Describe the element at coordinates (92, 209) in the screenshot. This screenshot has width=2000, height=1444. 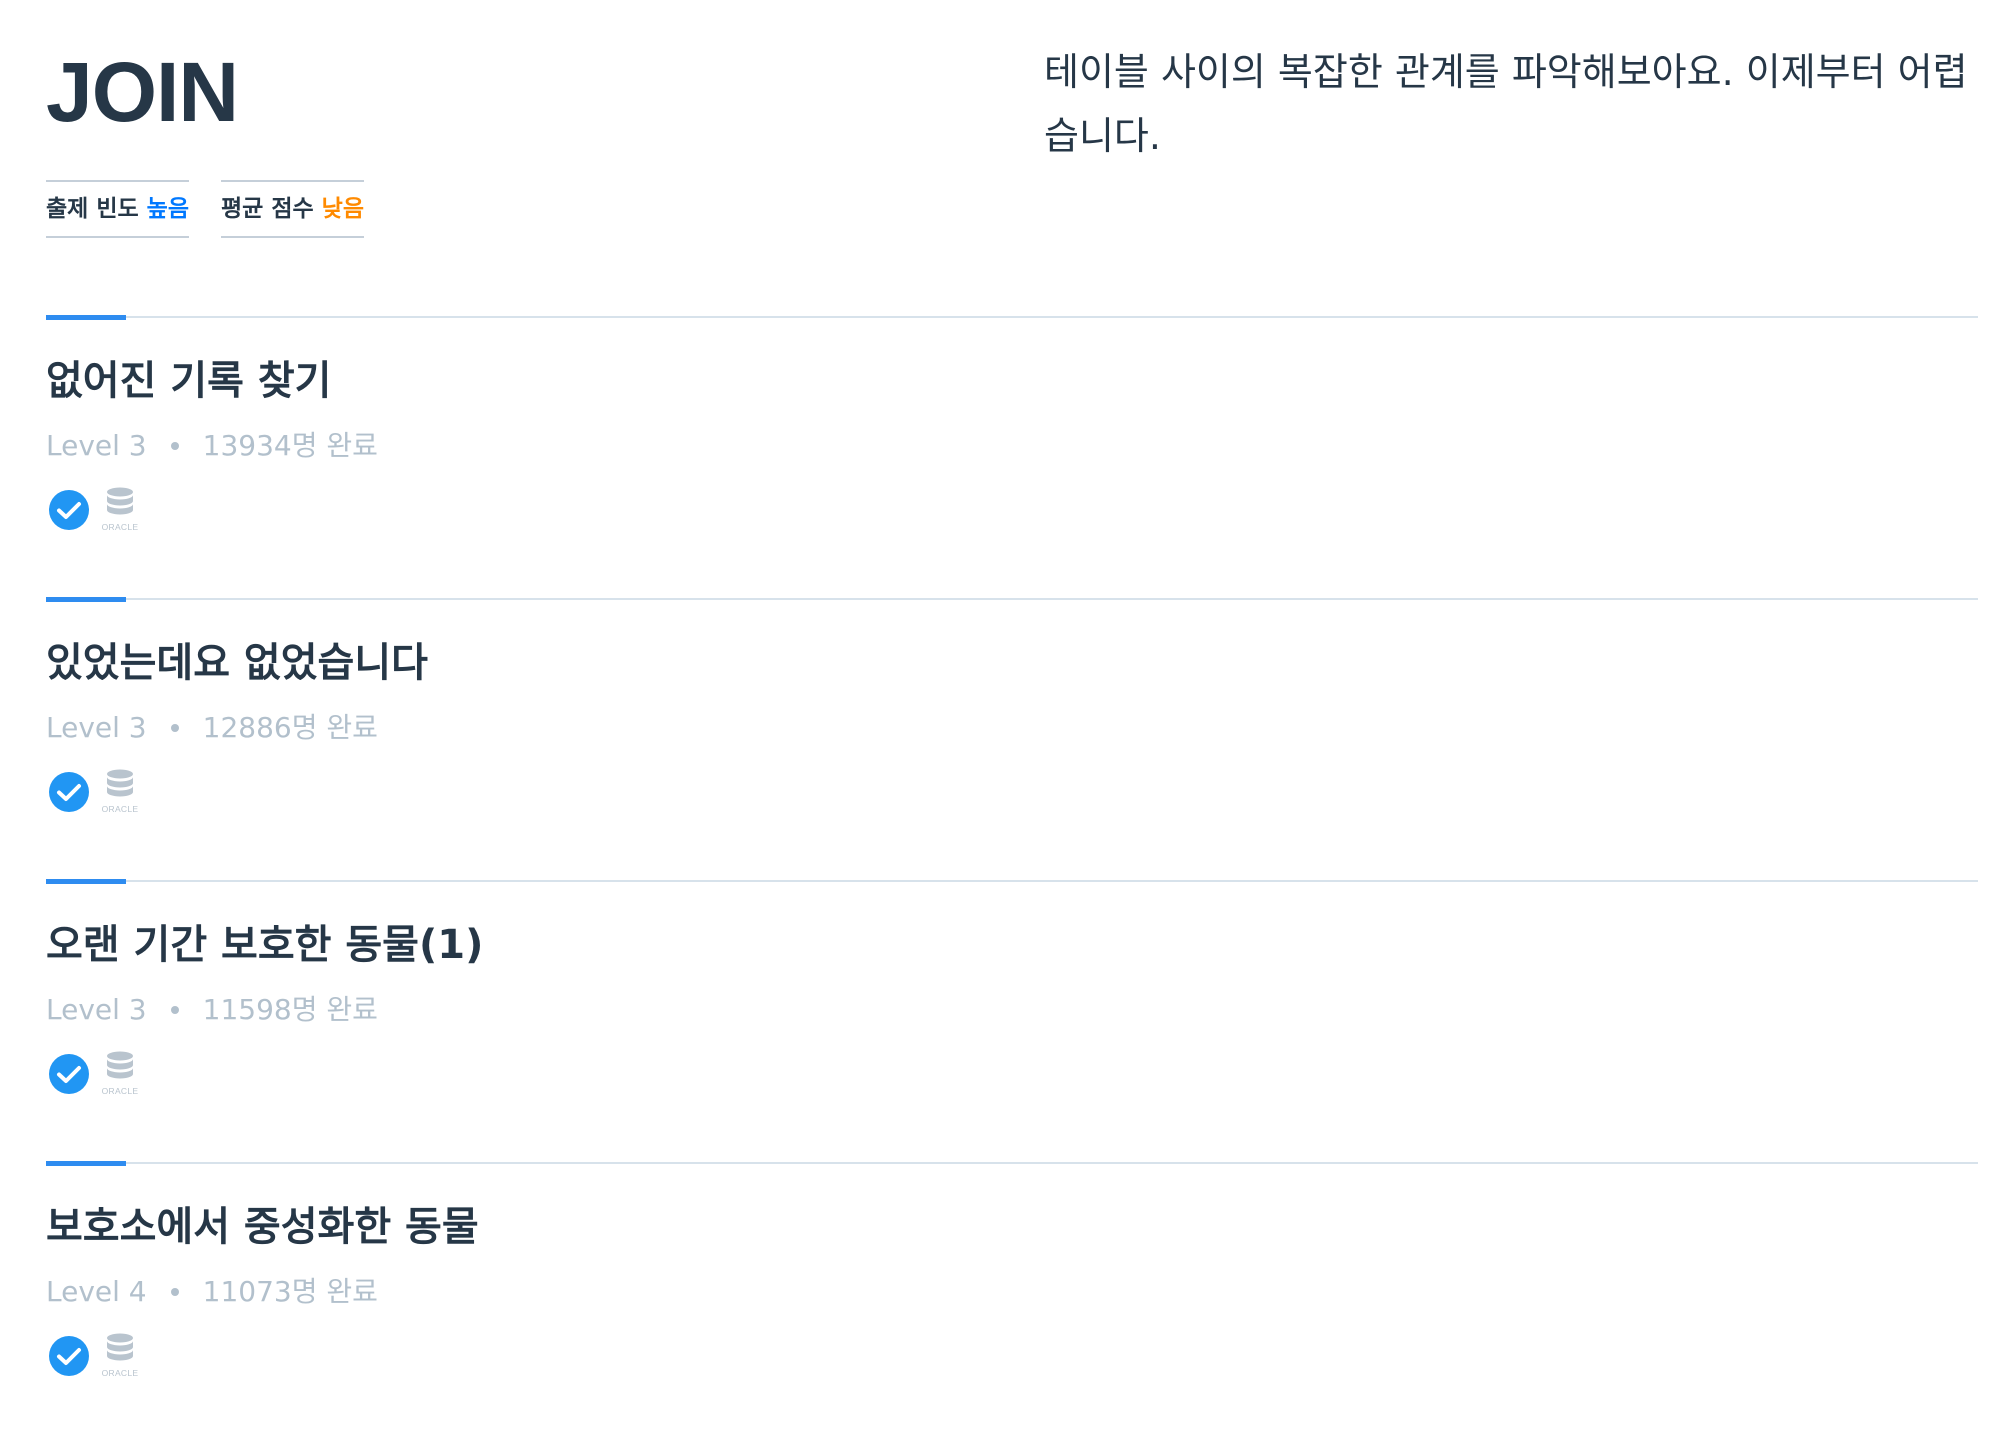
I see `frequency-tag-label: 출제 빈도` at that location.